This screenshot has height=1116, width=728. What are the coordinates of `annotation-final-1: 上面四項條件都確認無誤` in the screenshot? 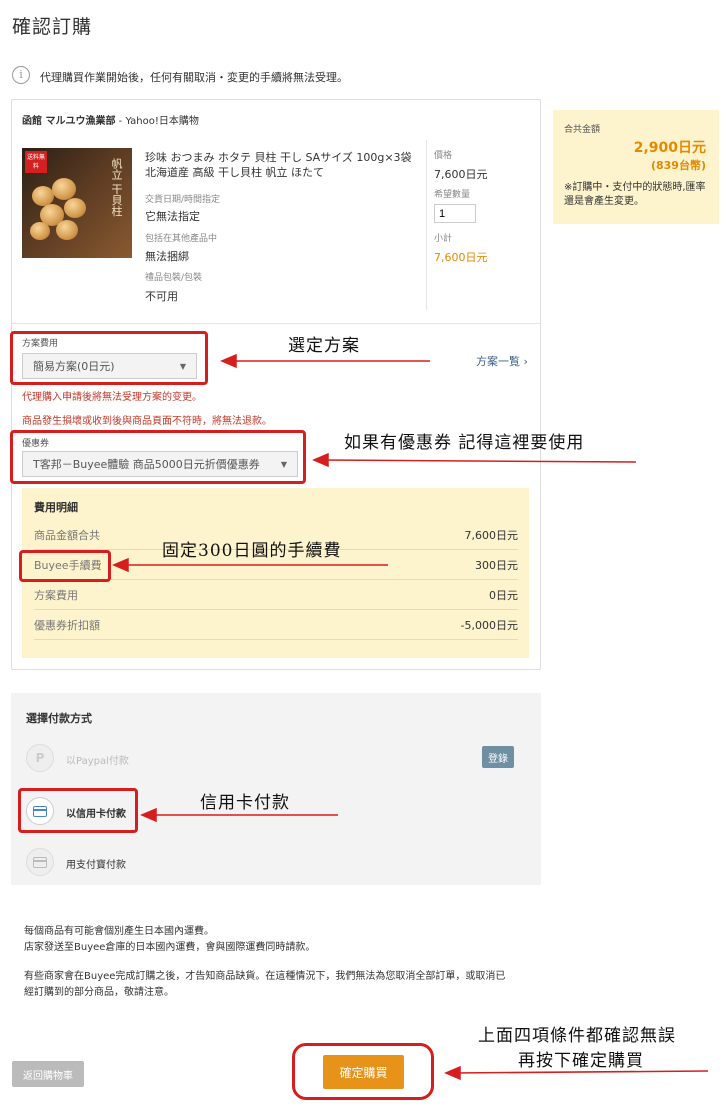 It's located at (577, 1036).